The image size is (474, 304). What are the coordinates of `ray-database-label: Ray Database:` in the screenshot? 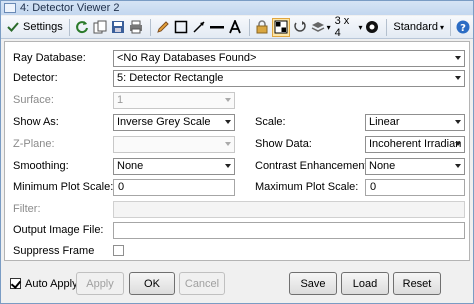 It's located at (49, 58).